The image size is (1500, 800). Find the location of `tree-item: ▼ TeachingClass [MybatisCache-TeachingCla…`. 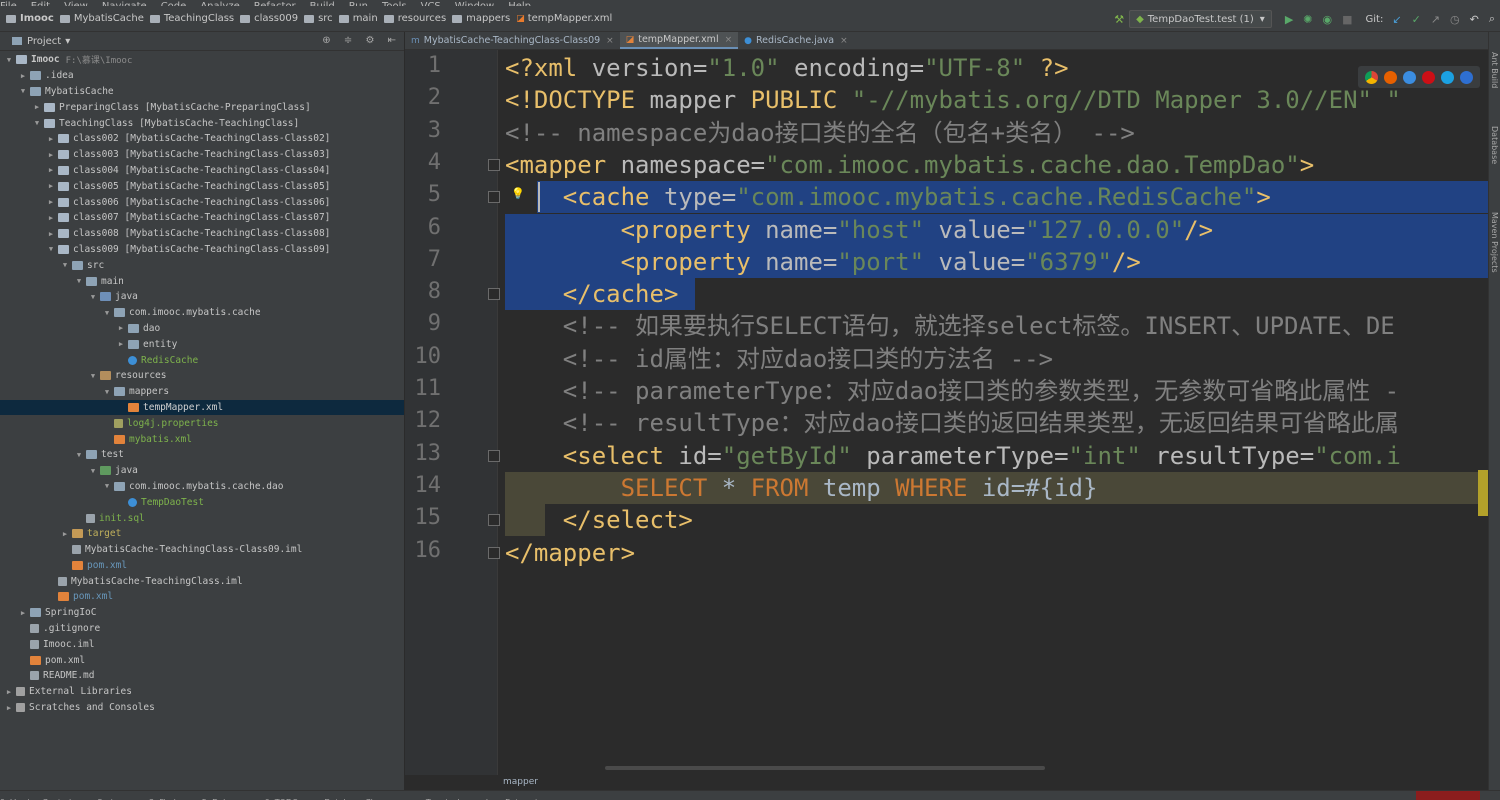

tree-item: ▼ TeachingClass [MybatisCache-TeachingCla… is located at coordinates (202, 123).